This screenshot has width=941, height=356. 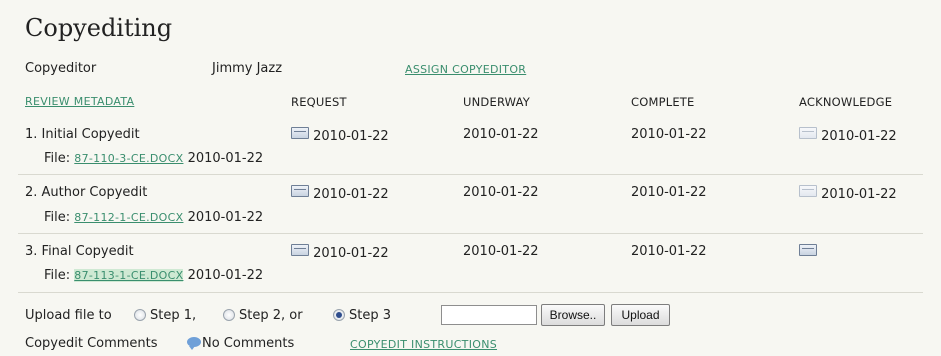 What do you see at coordinates (663, 102) in the screenshot?
I see `column-header-complete: COMPLETE` at bounding box center [663, 102].